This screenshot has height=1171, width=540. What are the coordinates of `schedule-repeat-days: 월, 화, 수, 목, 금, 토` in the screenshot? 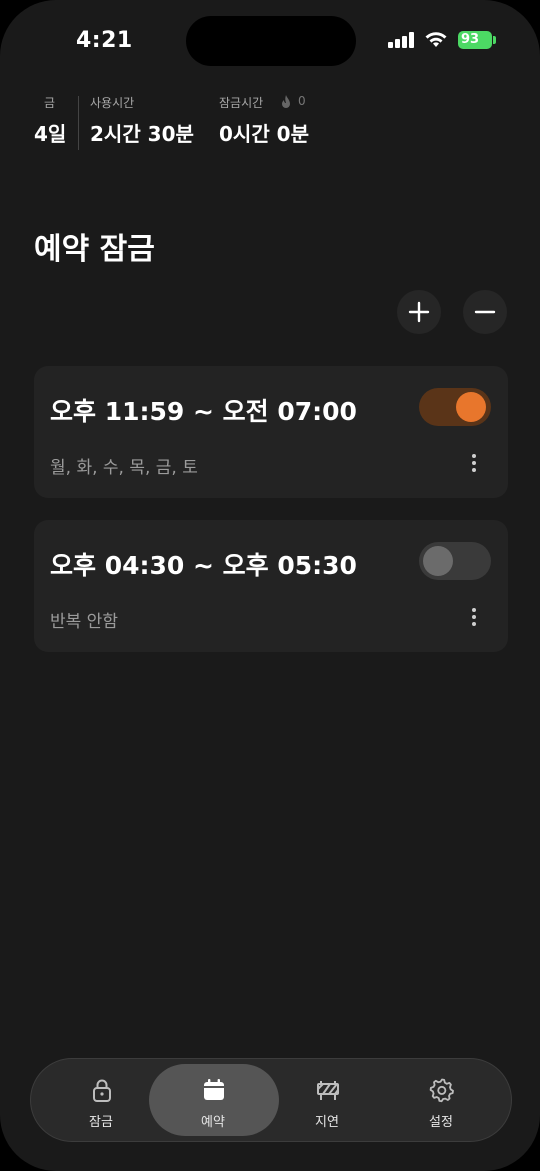 It's located at (124, 468).